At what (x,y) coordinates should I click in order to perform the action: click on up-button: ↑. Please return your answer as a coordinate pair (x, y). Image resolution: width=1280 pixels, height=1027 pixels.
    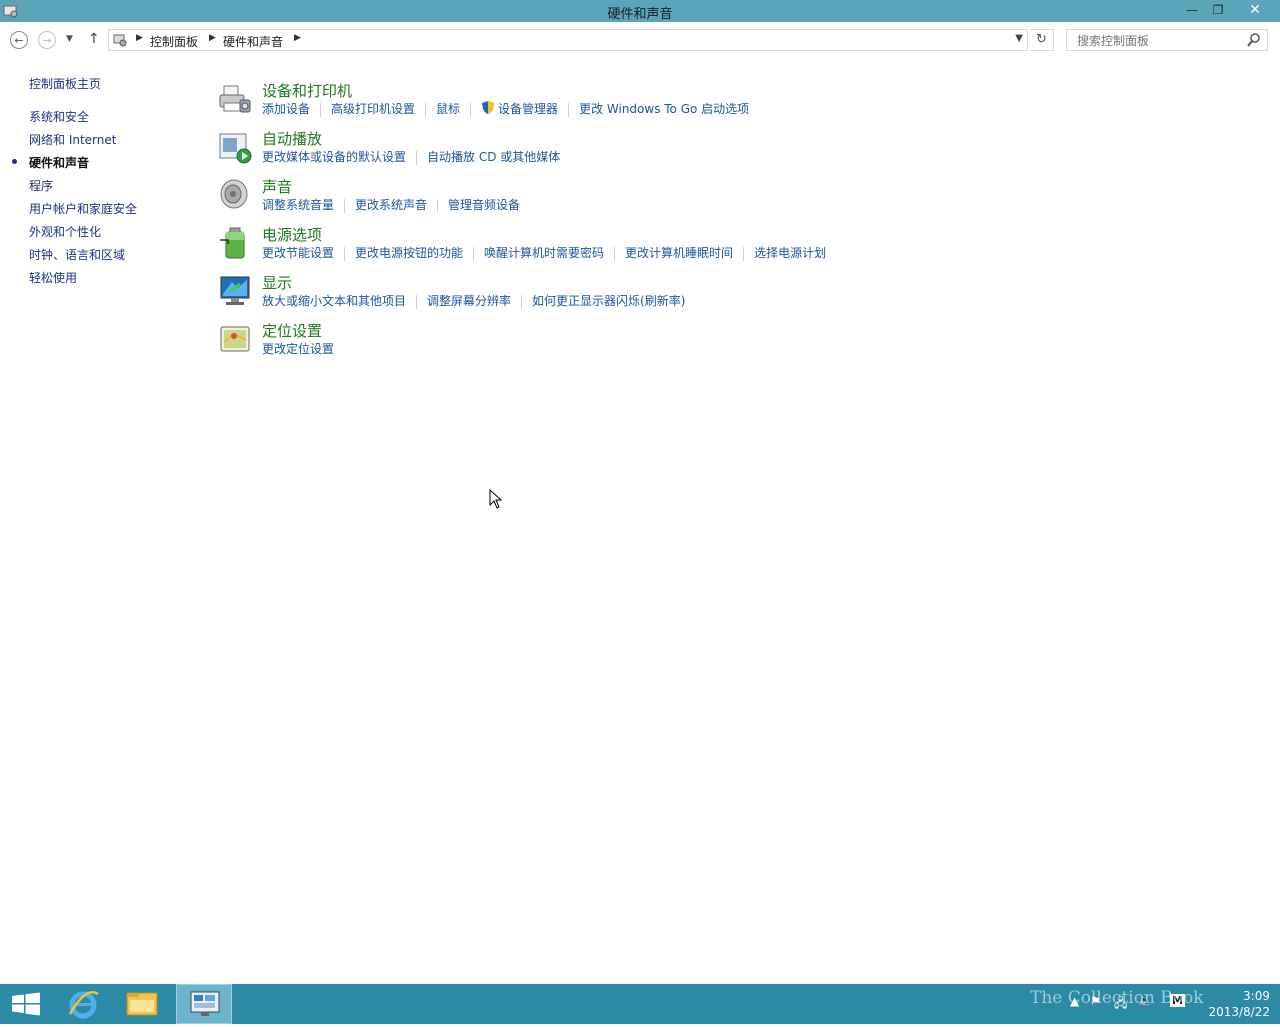
    Looking at the image, I should click on (94, 39).